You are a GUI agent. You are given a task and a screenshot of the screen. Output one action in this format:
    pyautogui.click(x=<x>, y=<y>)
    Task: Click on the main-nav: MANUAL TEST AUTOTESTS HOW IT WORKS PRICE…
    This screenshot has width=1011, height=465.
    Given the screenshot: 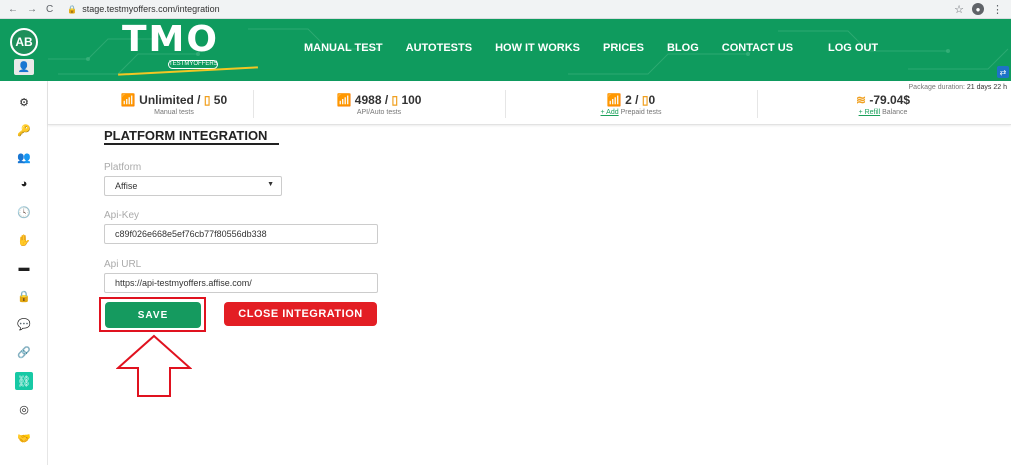 What is the action you would take?
    pyautogui.click(x=560, y=48)
    